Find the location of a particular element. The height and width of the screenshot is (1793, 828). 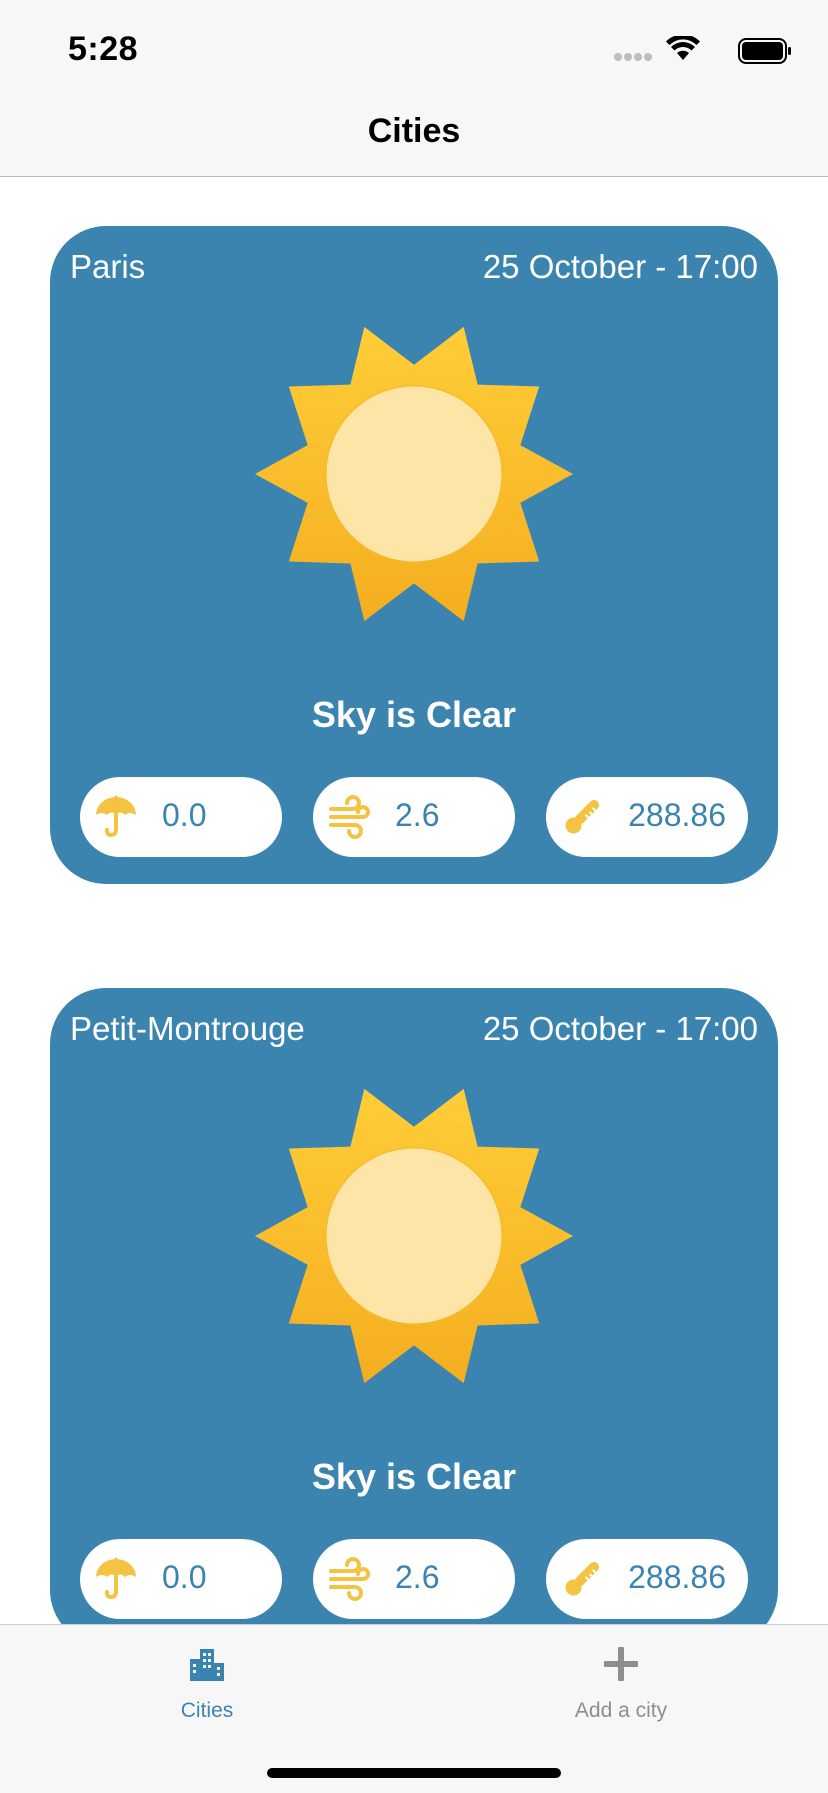

tab-add-city-label: Add a city is located at coordinates (621, 1710).